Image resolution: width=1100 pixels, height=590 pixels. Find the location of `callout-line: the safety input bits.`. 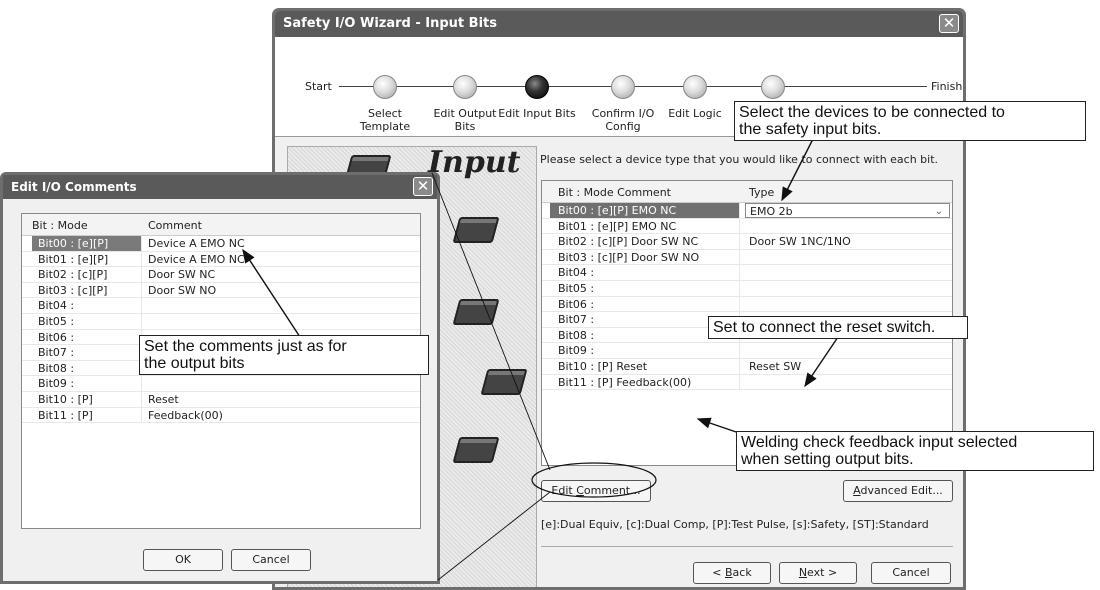

callout-line: the safety input bits. is located at coordinates (810, 129).